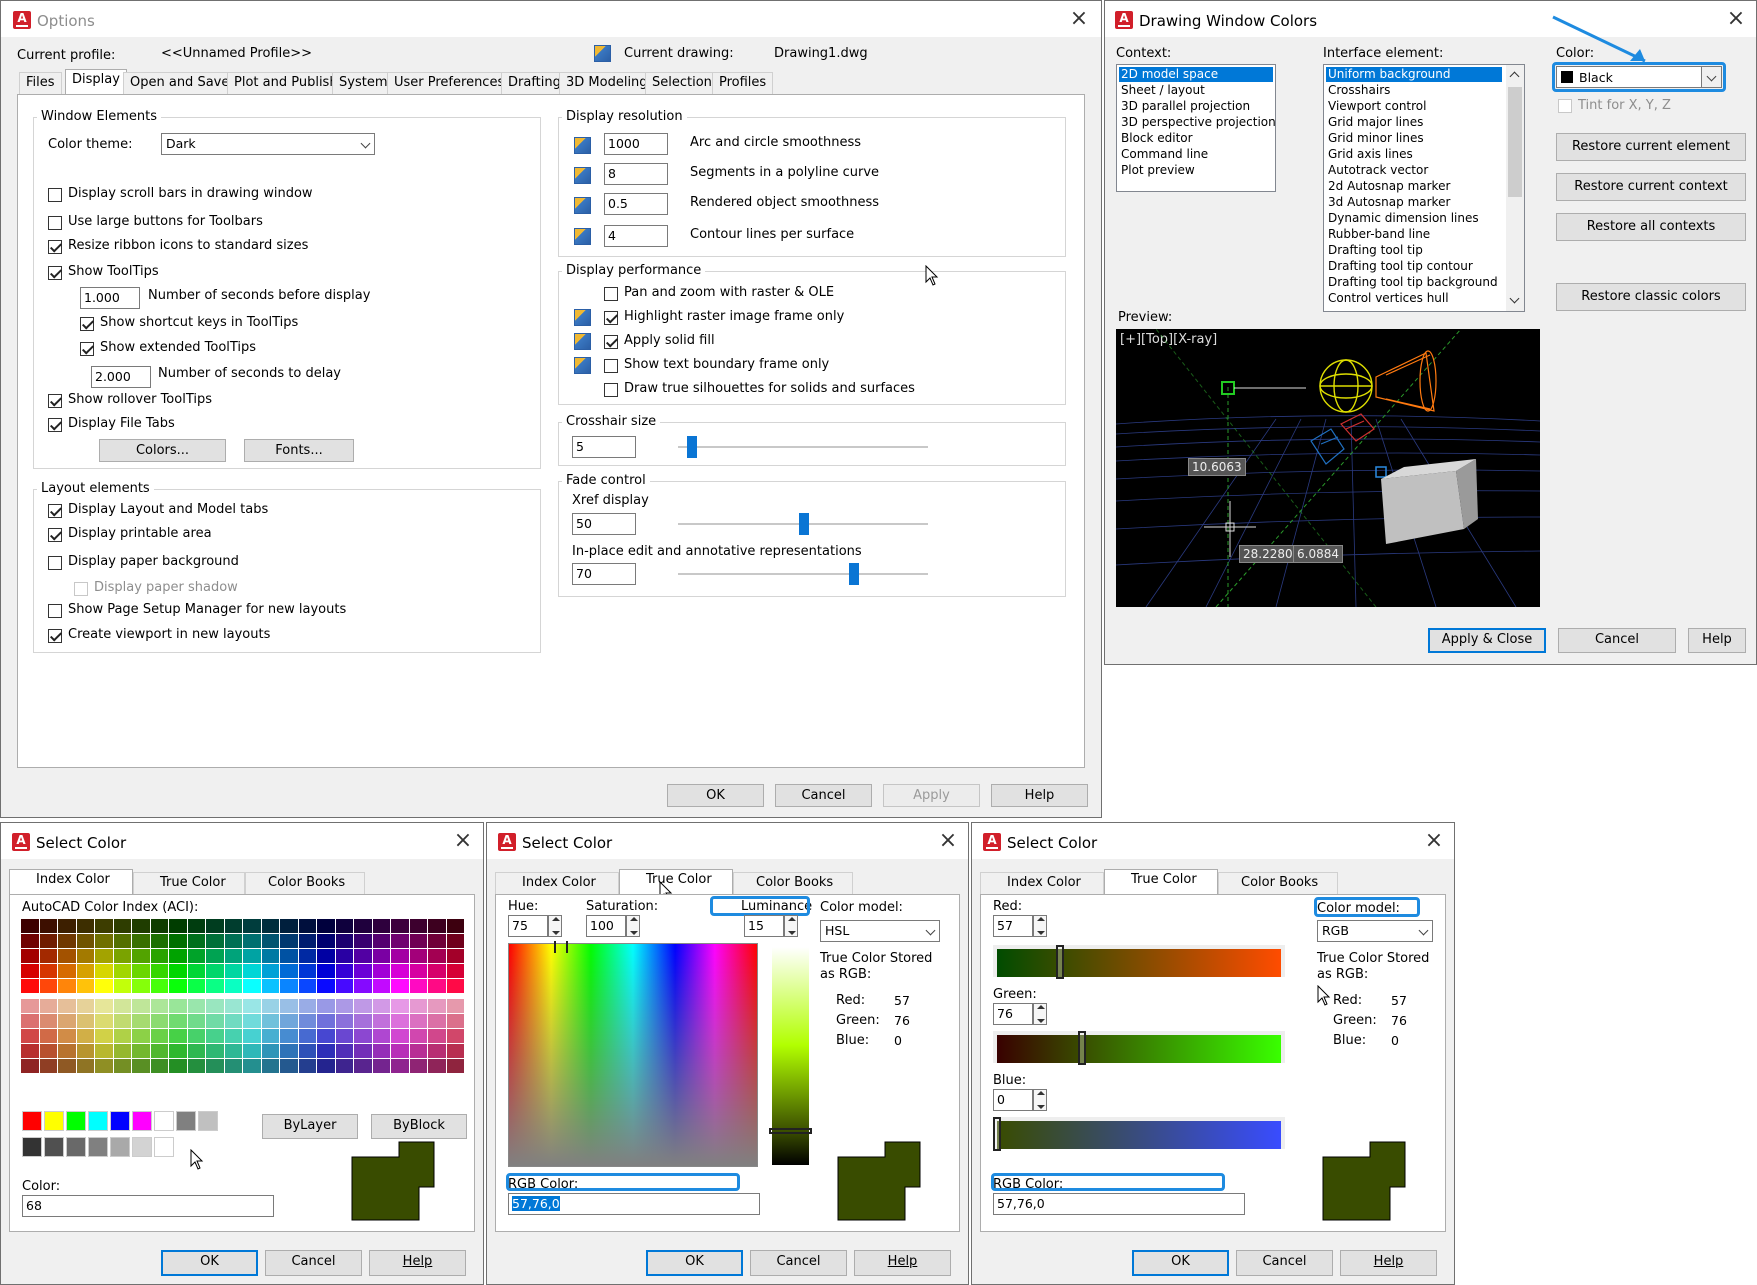 The width and height of the screenshot is (1757, 1285). I want to click on list-item: Command line, so click(1196, 154).